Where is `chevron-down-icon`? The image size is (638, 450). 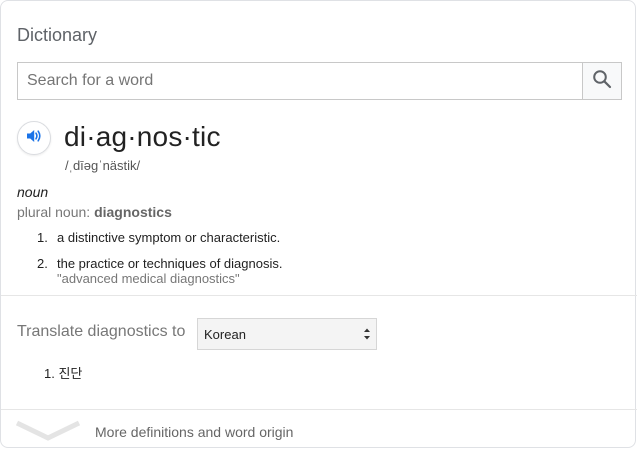
chevron-down-icon is located at coordinates (48, 433).